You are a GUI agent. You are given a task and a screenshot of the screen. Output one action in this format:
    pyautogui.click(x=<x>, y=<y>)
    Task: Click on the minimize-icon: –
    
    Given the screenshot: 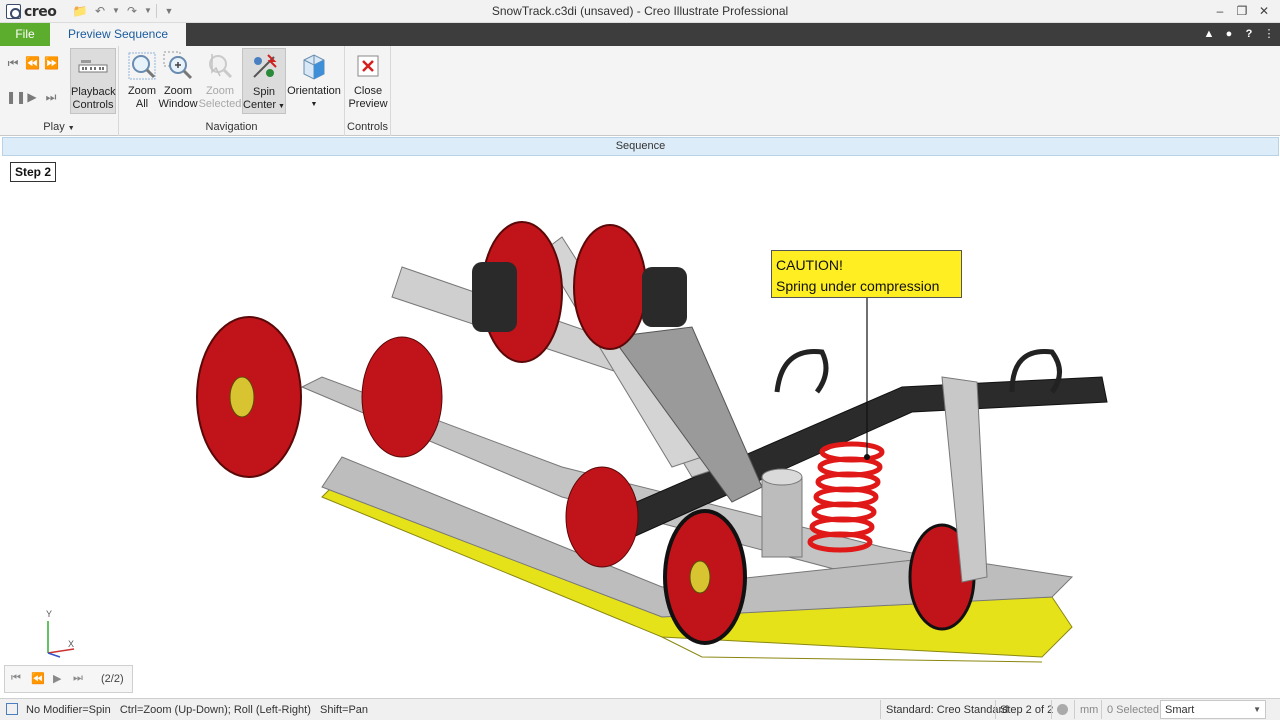 What is the action you would take?
    pyautogui.click(x=1220, y=11)
    